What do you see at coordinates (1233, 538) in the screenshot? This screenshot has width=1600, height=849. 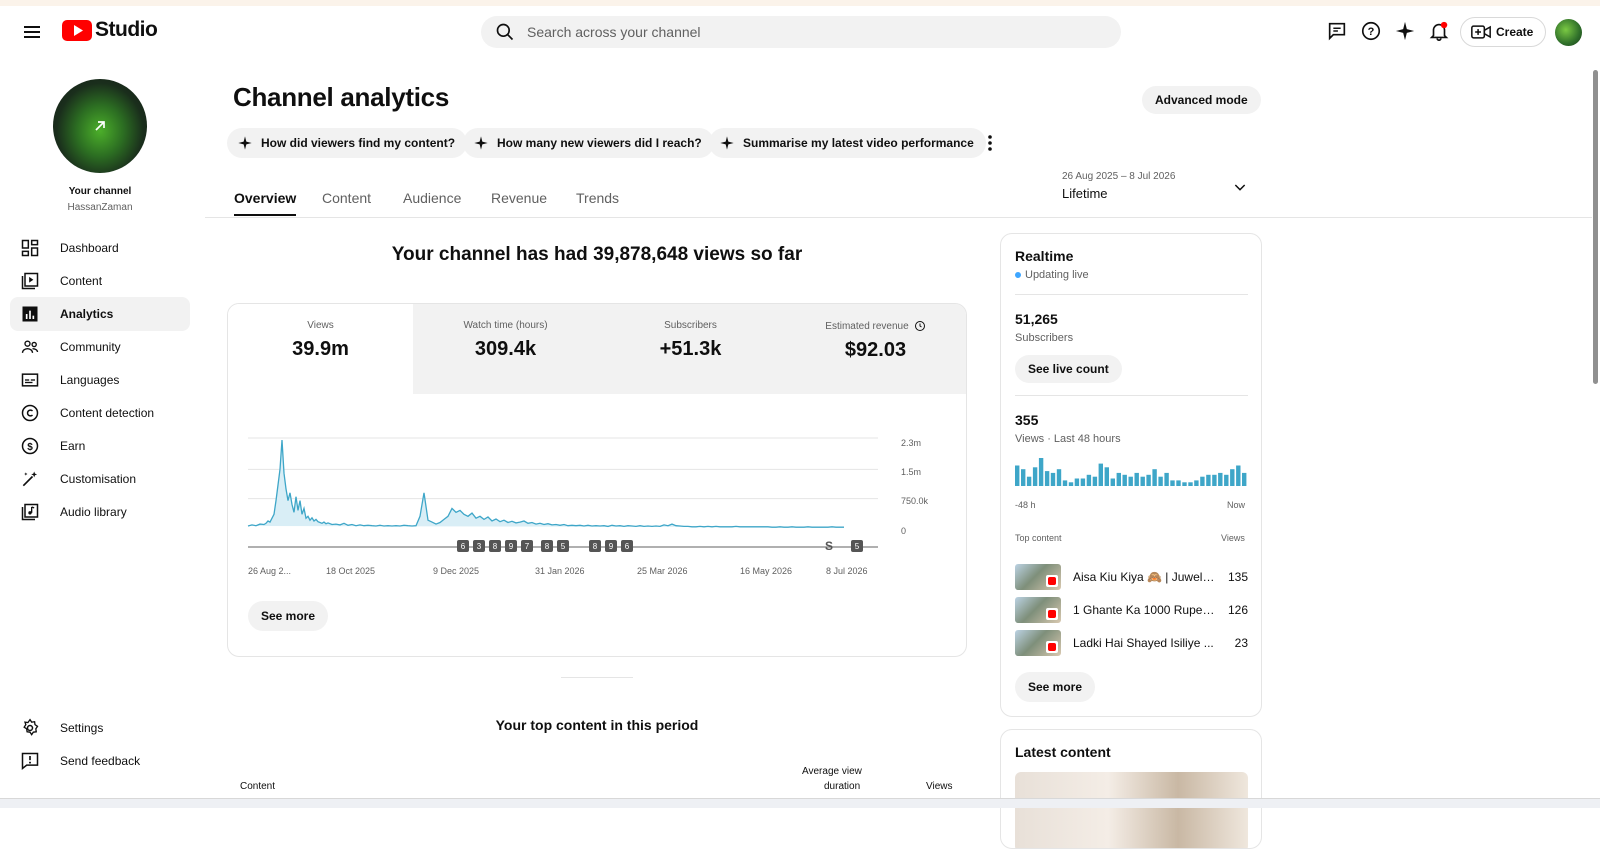 I see `views-column-label: Views` at bounding box center [1233, 538].